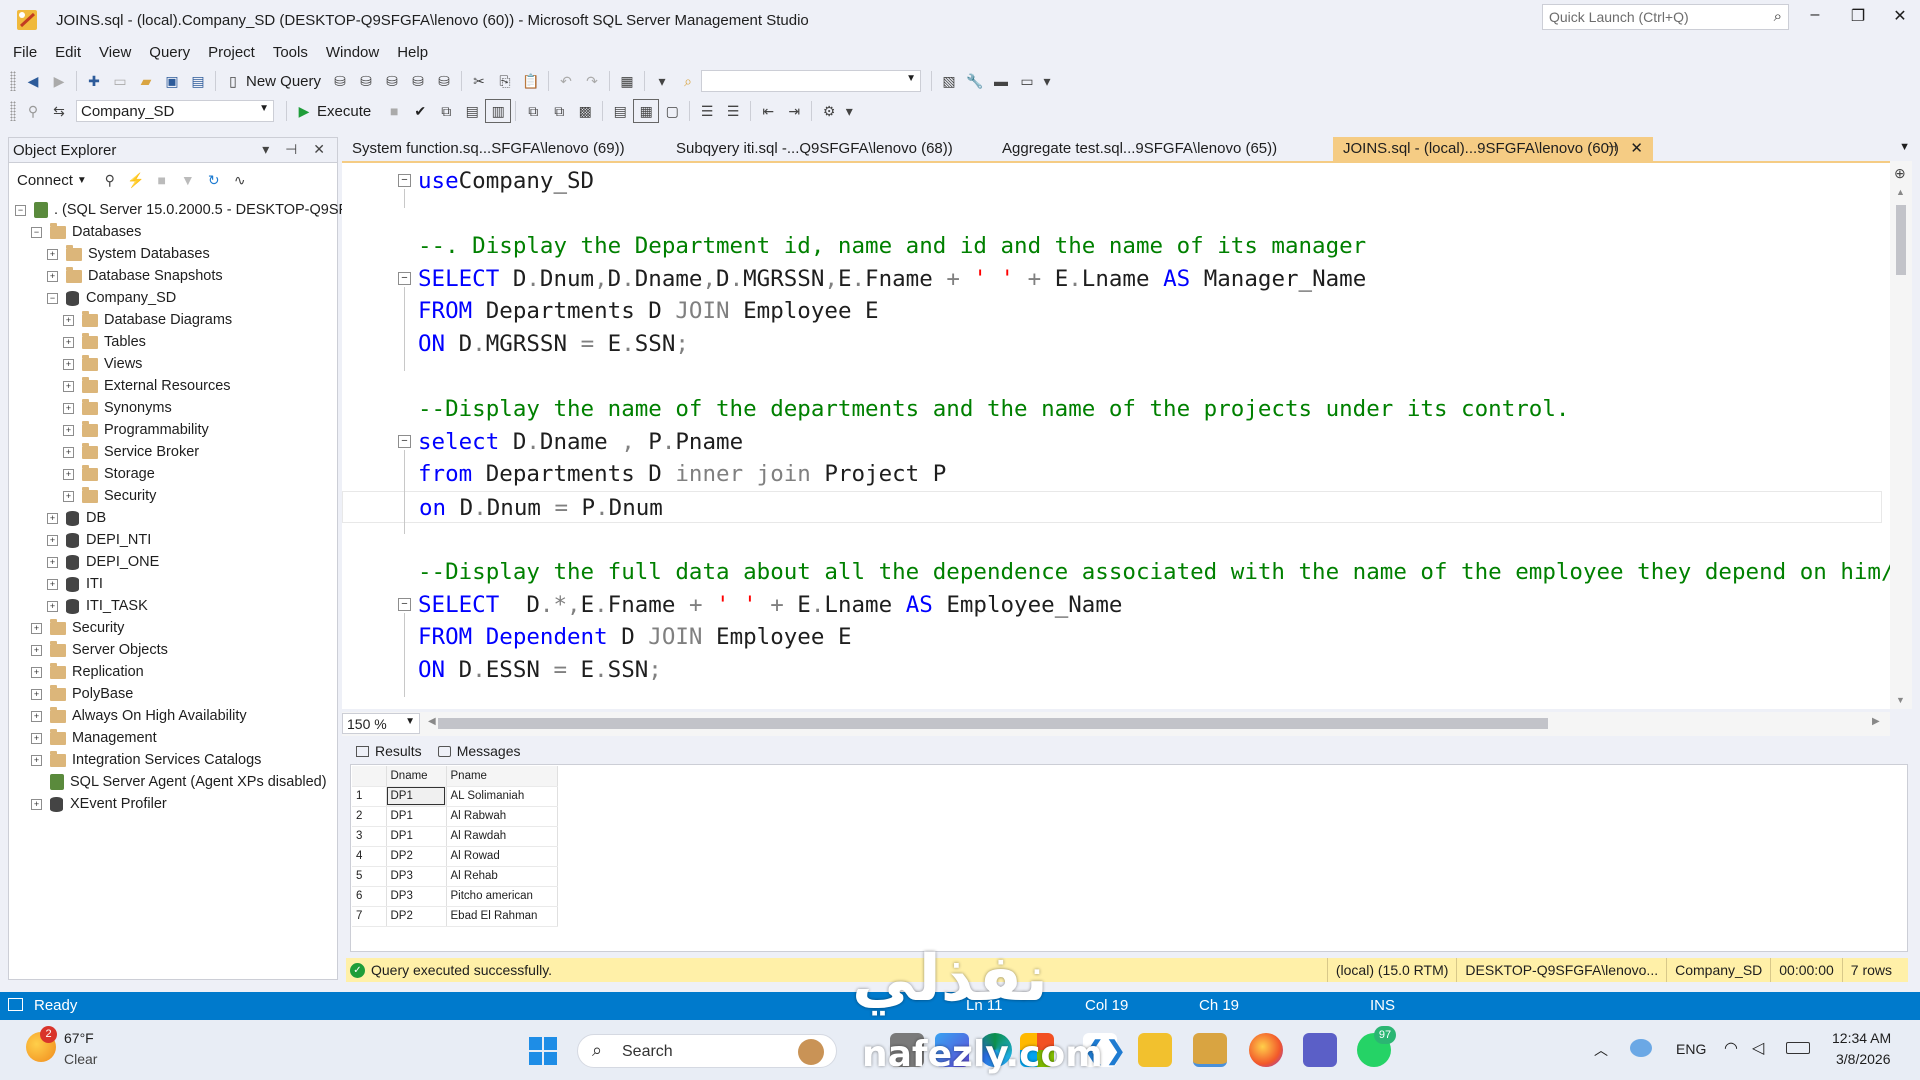 The image size is (1920, 1080). What do you see at coordinates (1798, 1048) in the screenshot?
I see `battery-icon` at bounding box center [1798, 1048].